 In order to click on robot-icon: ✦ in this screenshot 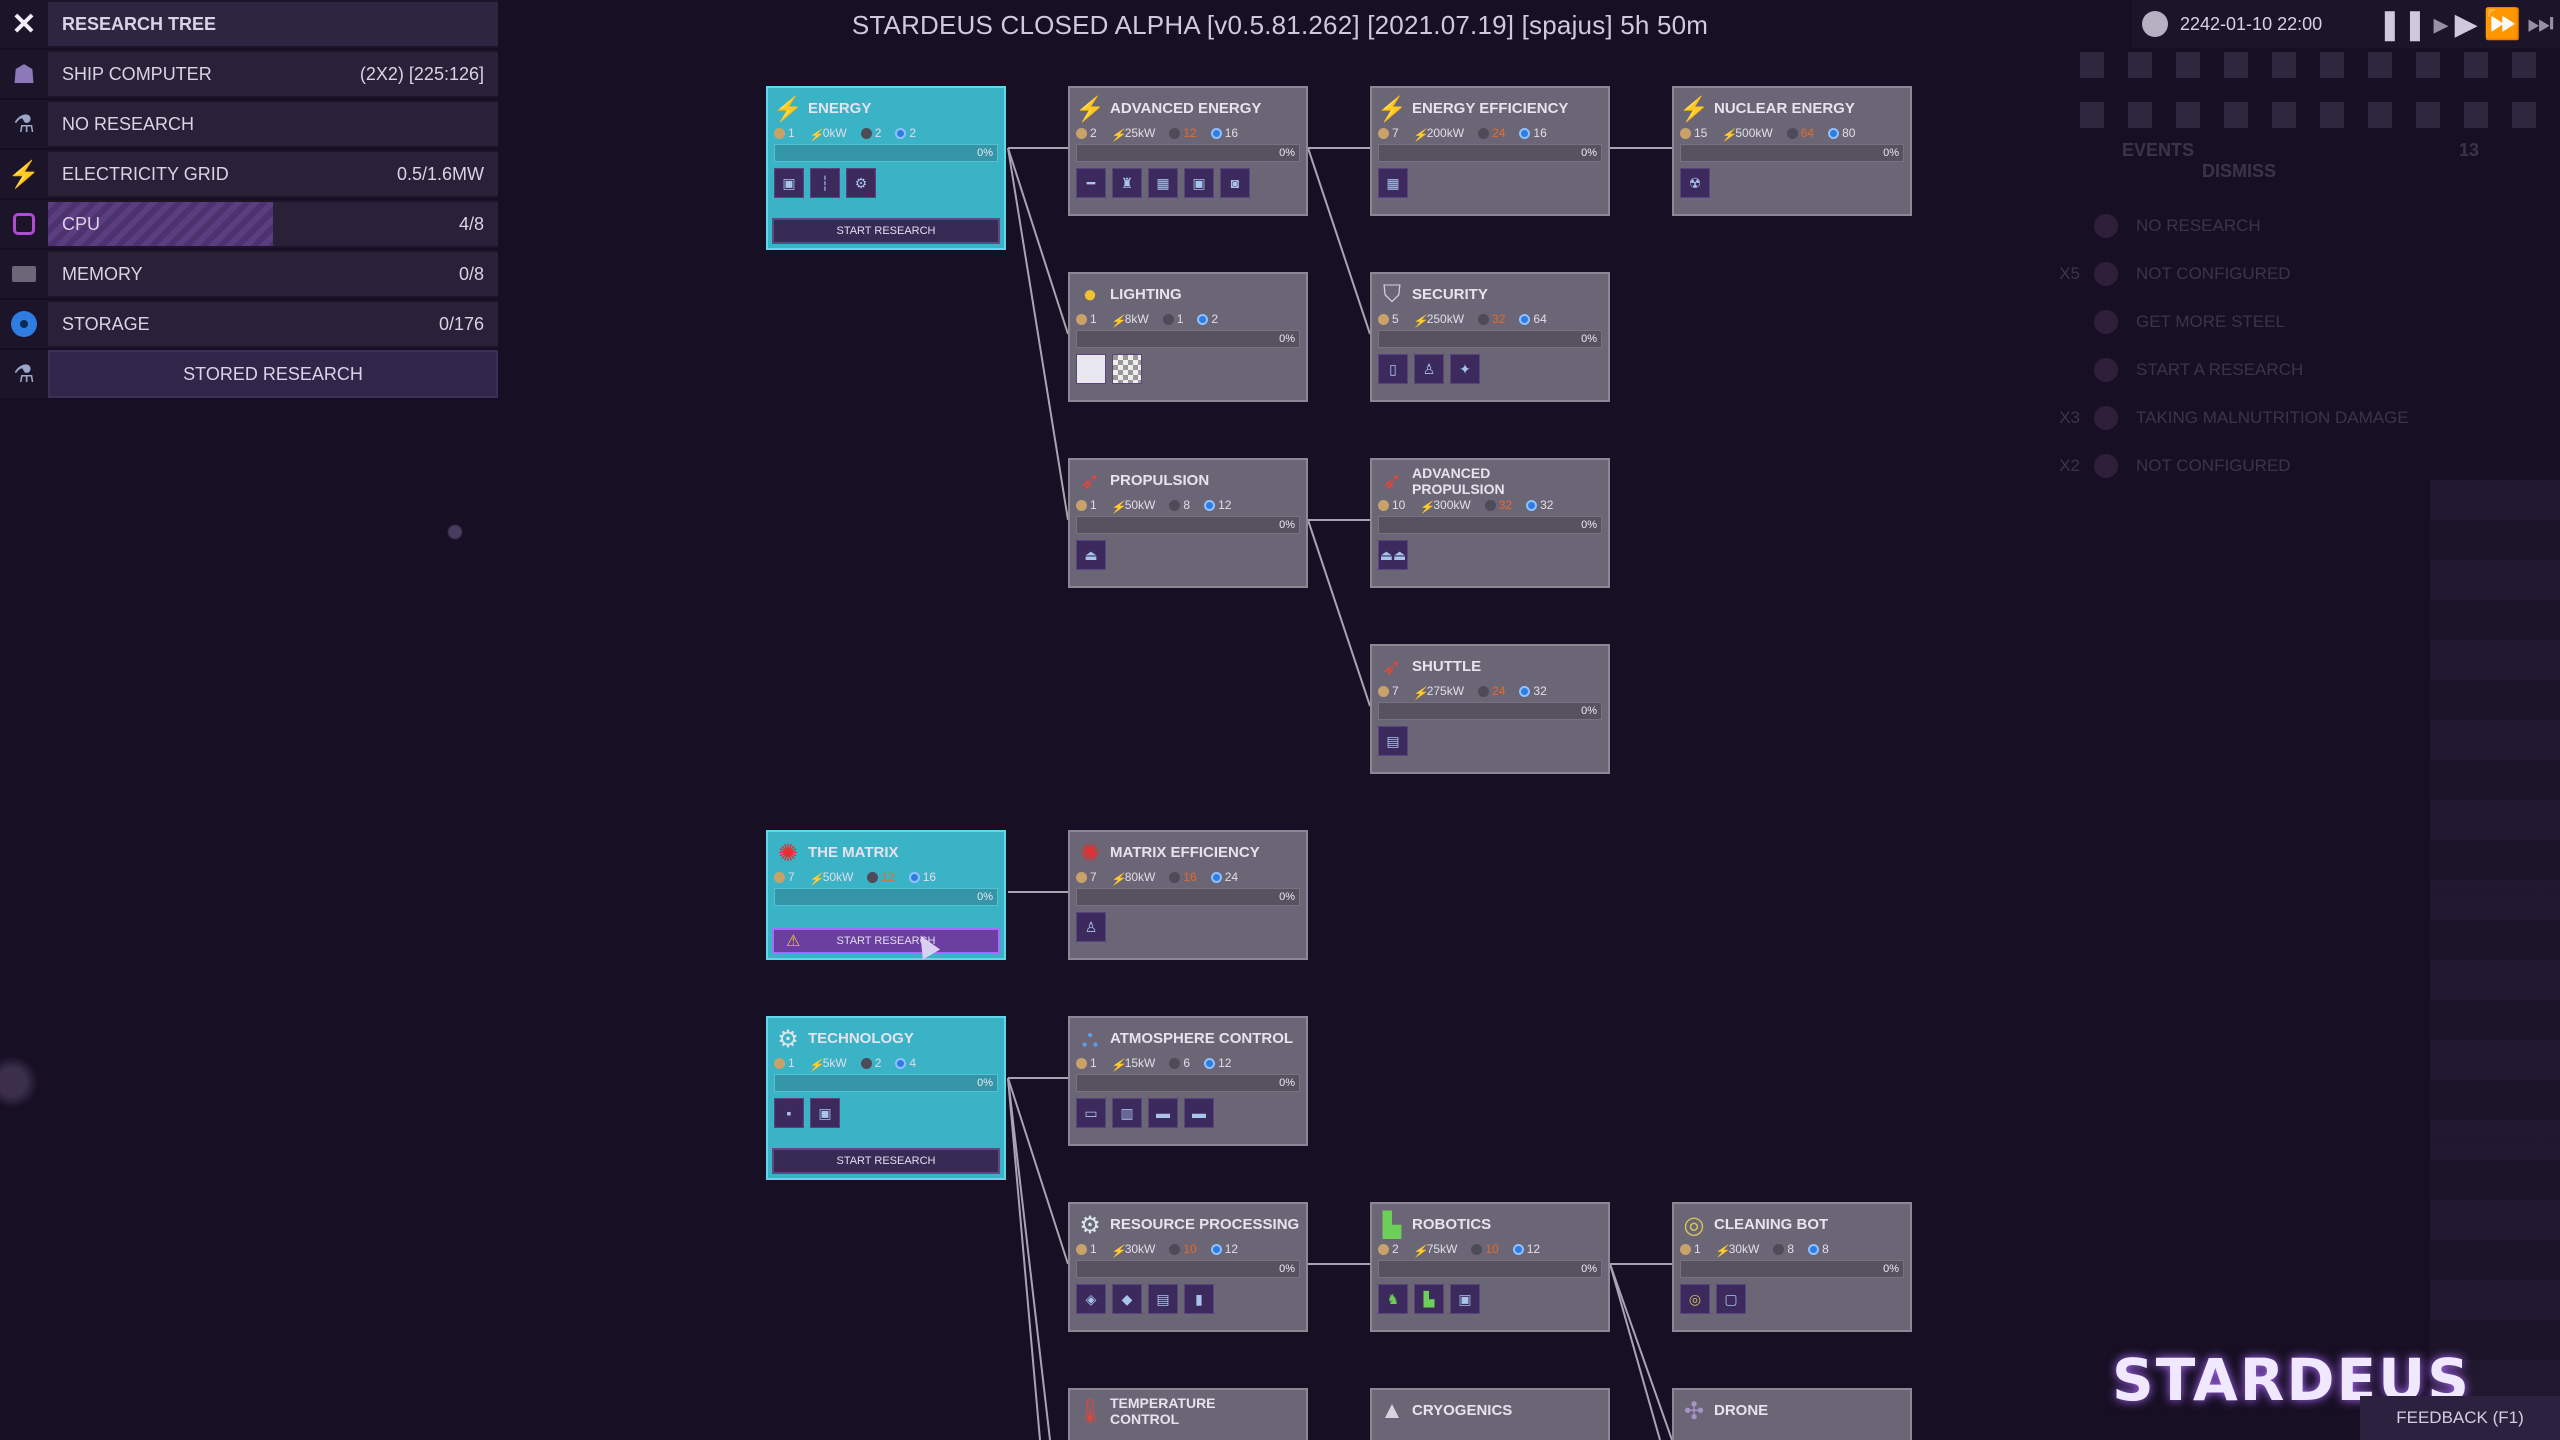, I will do `click(1465, 369)`.